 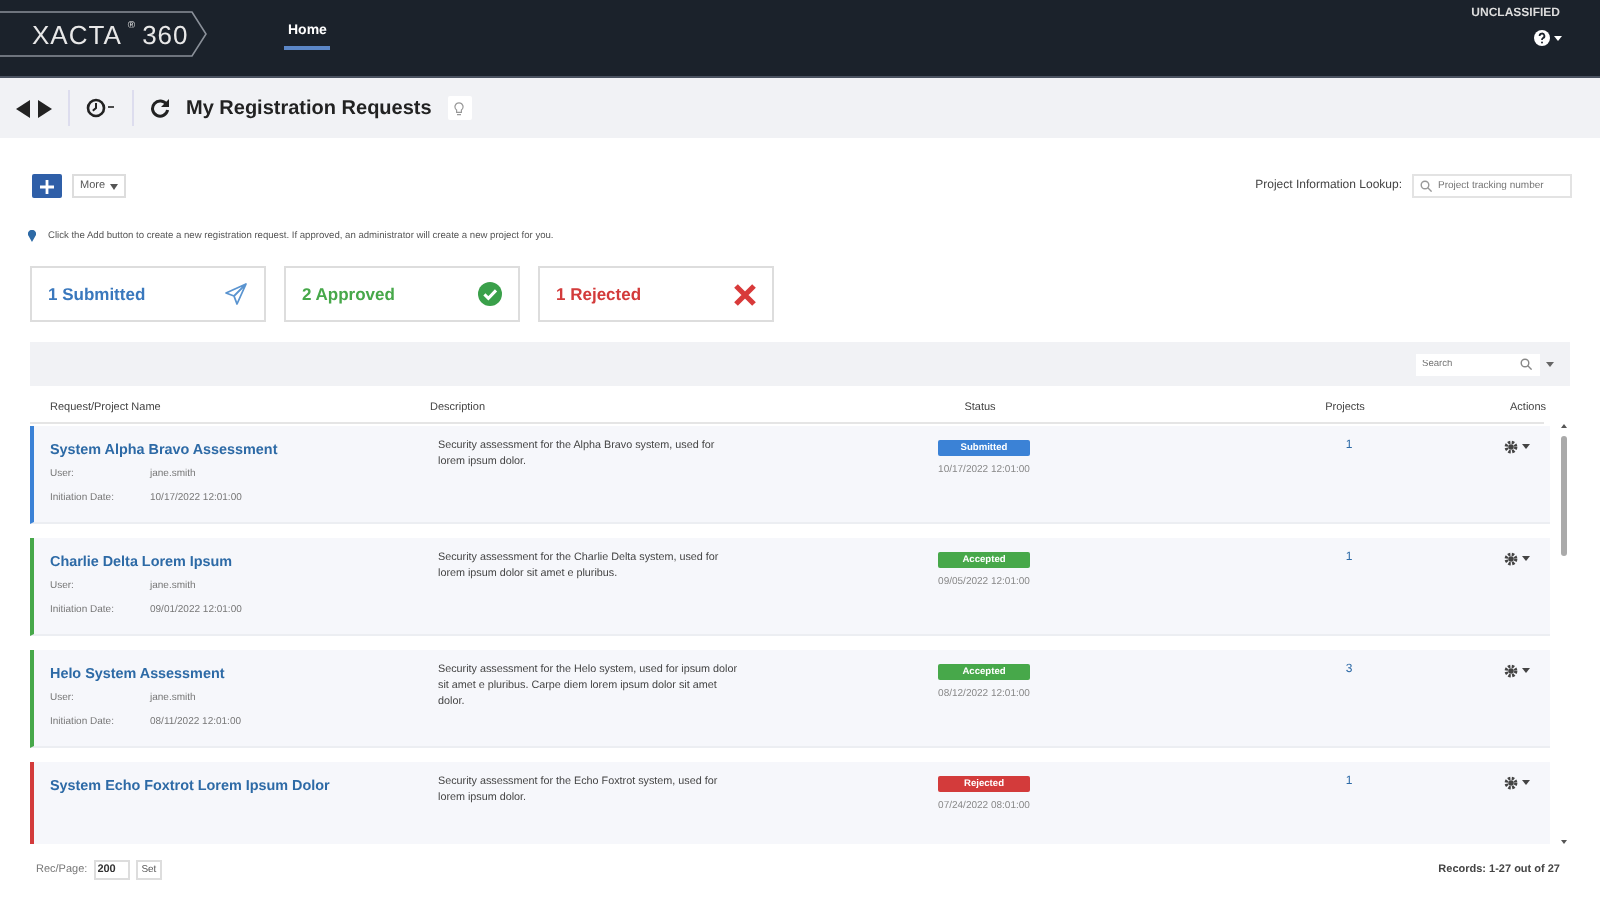 I want to click on lightbulb-icon, so click(x=459, y=108).